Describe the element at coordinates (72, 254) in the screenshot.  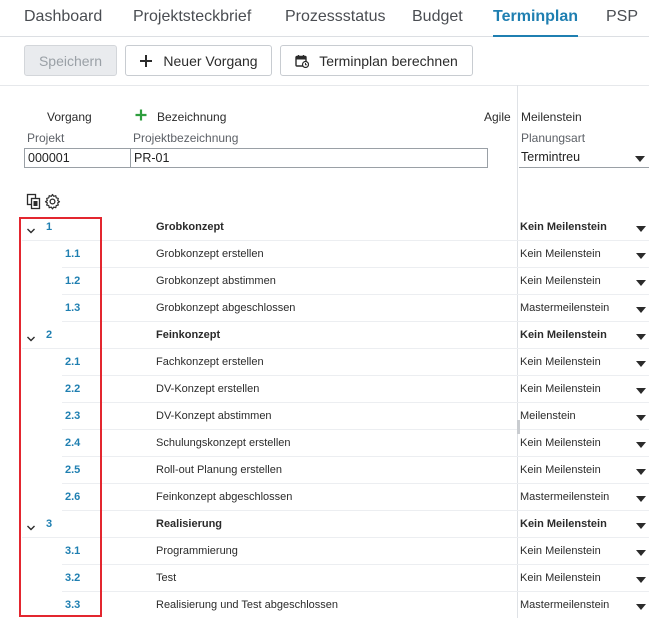
I see `task-number: 1.1` at that location.